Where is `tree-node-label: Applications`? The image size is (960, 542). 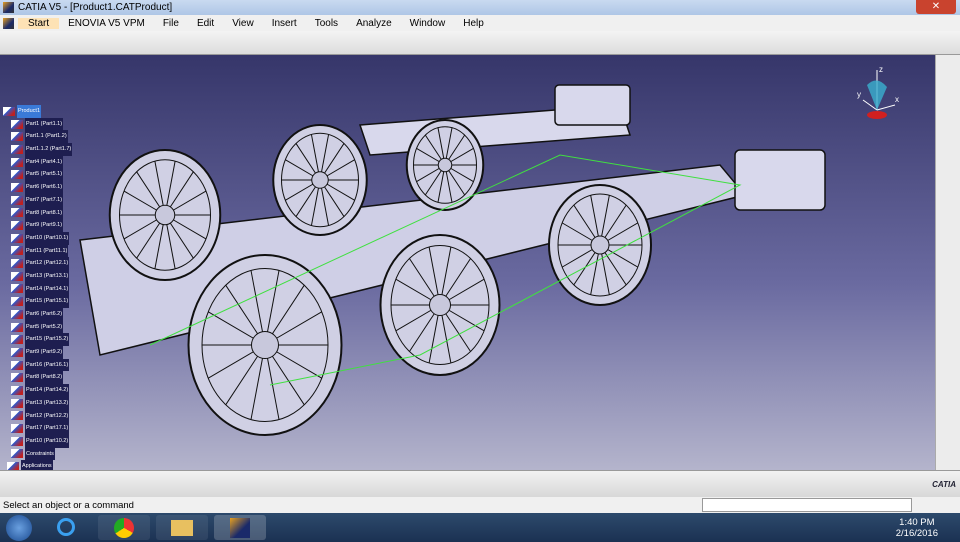
tree-node-label: Applications is located at coordinates (37, 465).